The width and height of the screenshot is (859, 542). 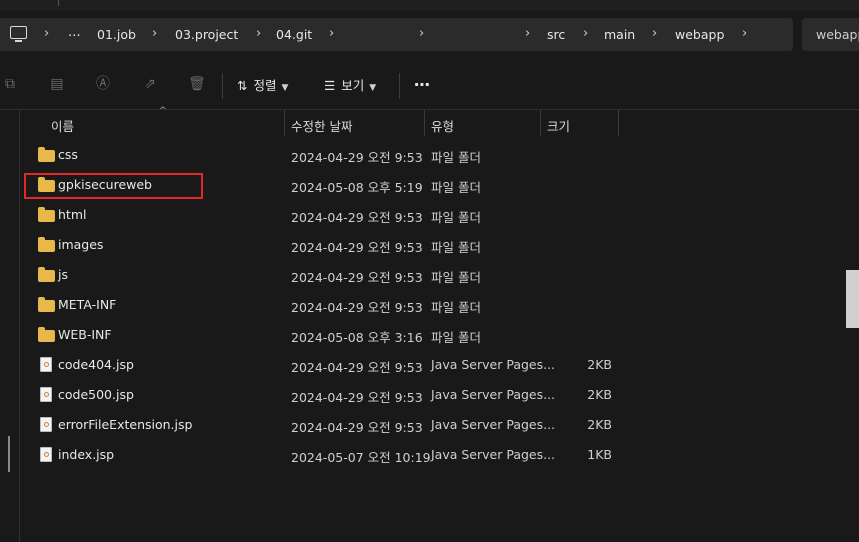 I want to click on column-separator, so click(x=618, y=123).